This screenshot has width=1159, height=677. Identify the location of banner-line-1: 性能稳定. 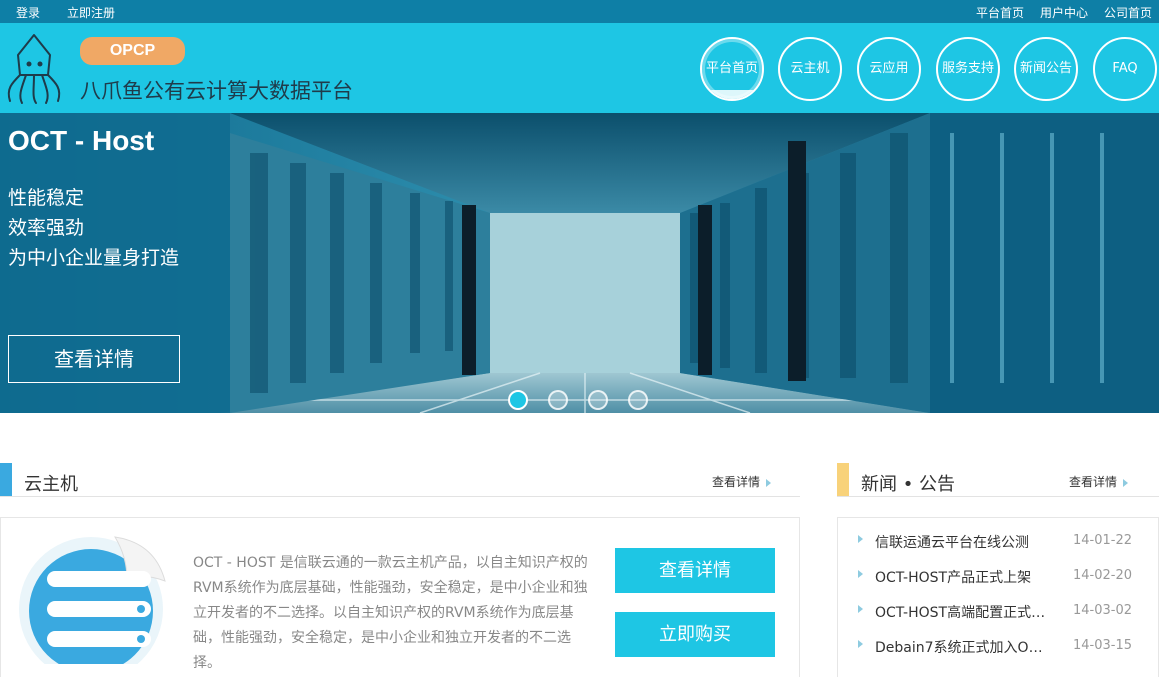
(46, 198).